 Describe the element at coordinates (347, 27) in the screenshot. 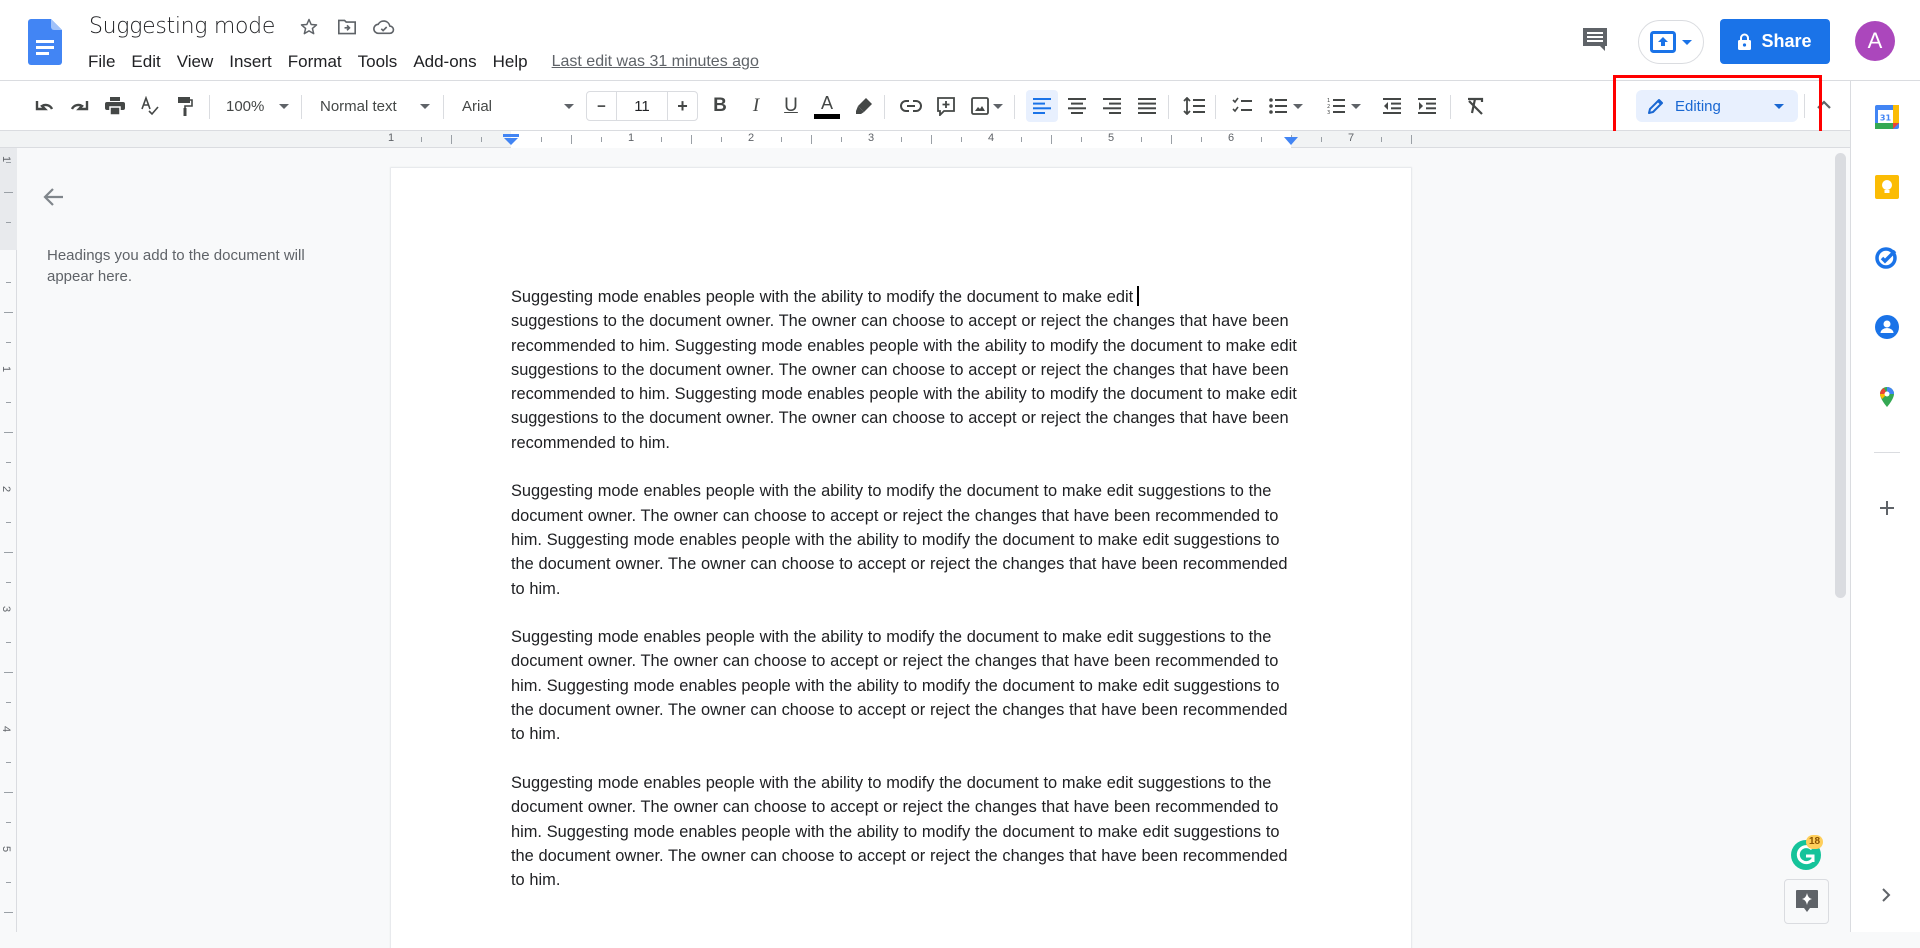

I see `move-to-folder-icon` at that location.